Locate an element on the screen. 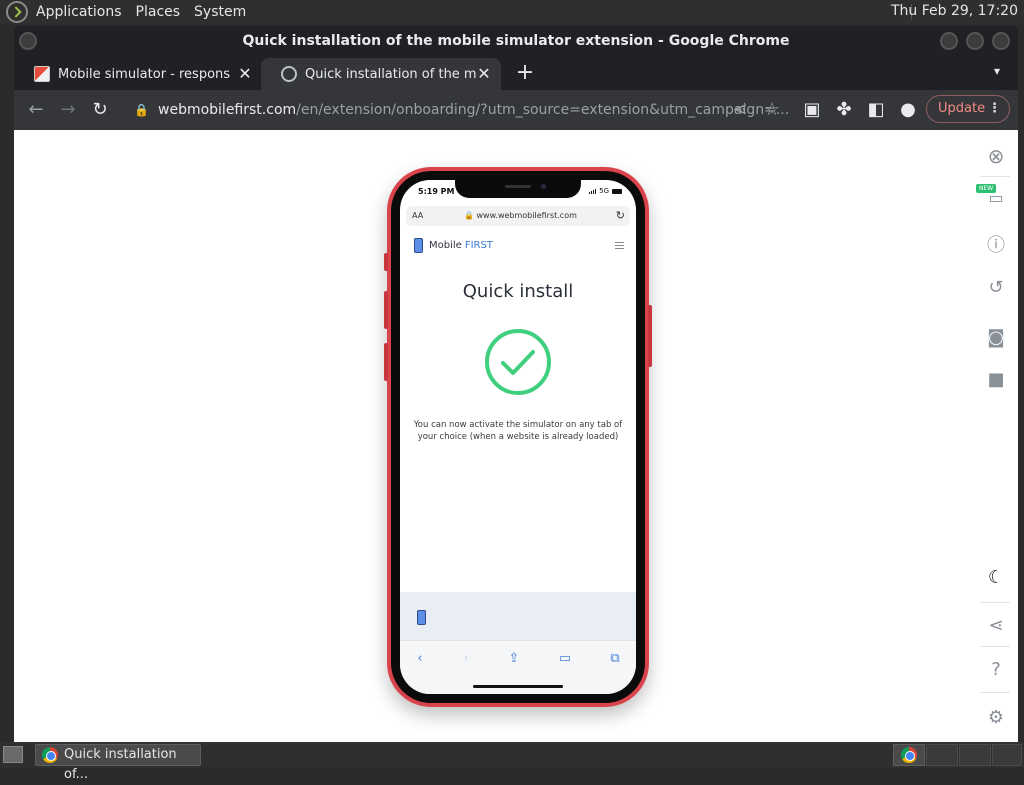  phone-volume-down-button is located at coordinates (386, 362).